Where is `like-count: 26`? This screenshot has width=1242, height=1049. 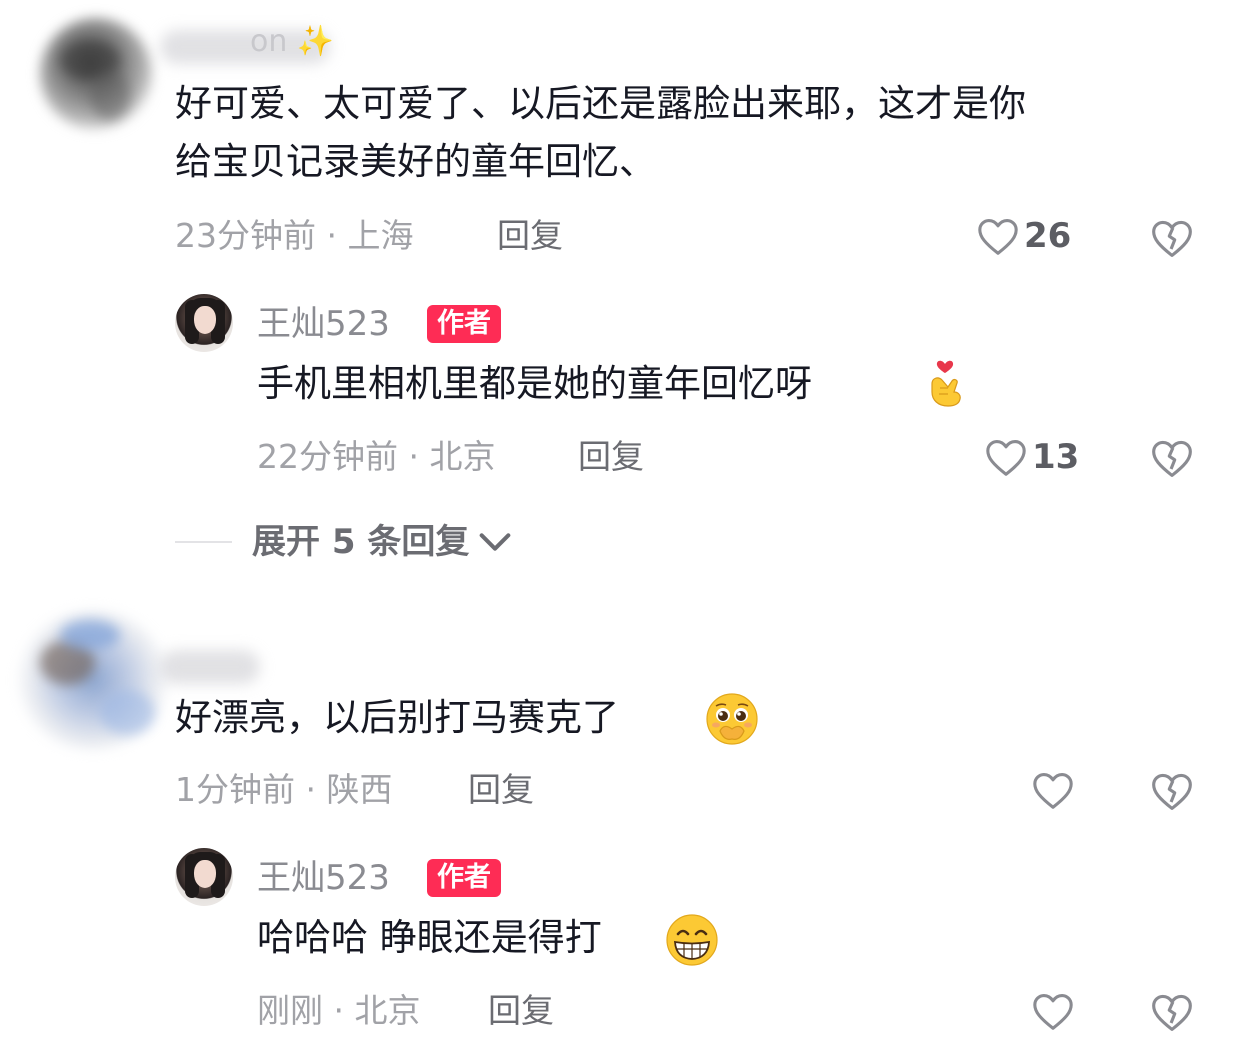 like-count: 26 is located at coordinates (1048, 236).